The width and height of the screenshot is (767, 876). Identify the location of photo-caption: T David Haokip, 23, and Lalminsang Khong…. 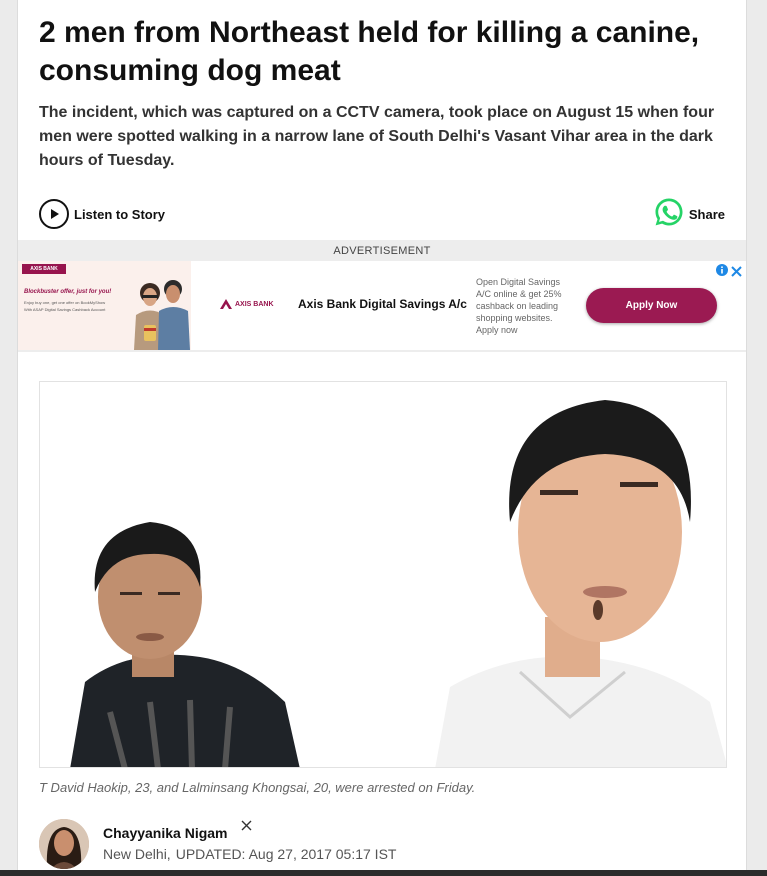
(257, 787).